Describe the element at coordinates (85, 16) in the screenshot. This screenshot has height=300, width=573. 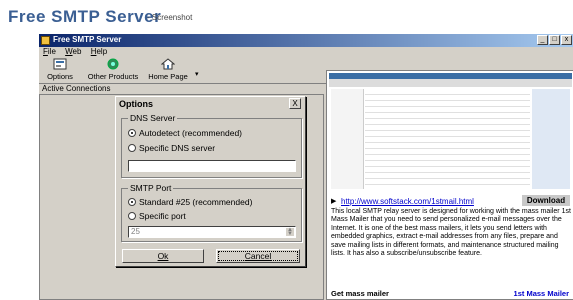
I see `page-title: Free SMTP Server` at that location.